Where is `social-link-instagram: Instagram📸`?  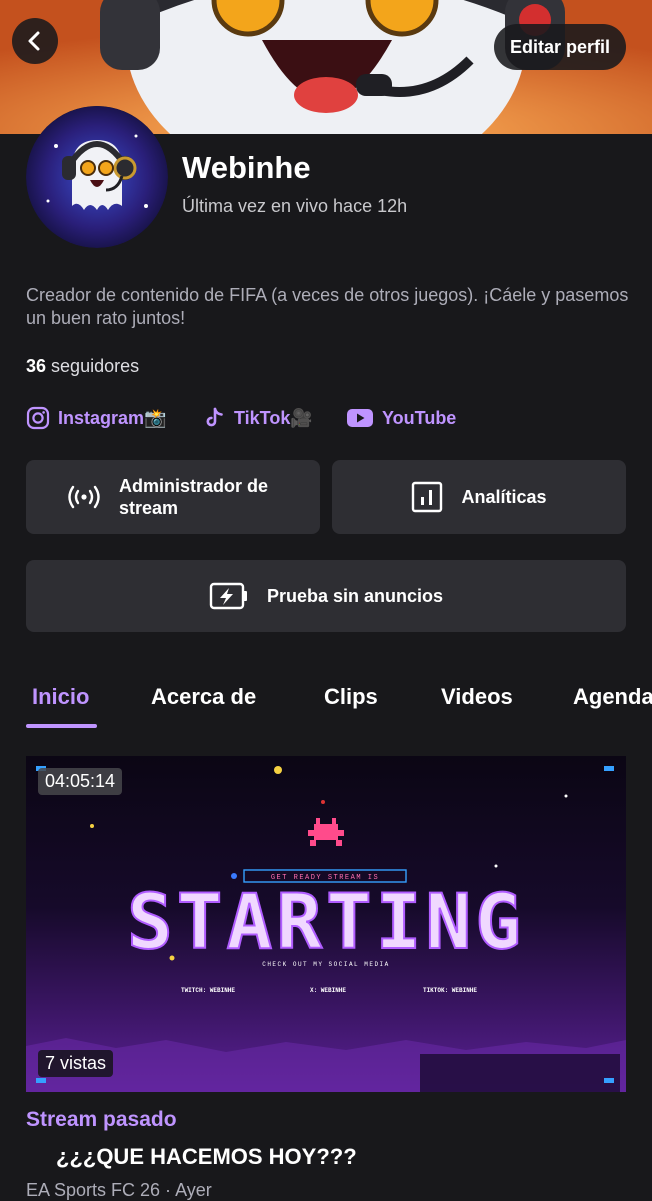
social-link-instagram: Instagram📸 is located at coordinates (114, 418).